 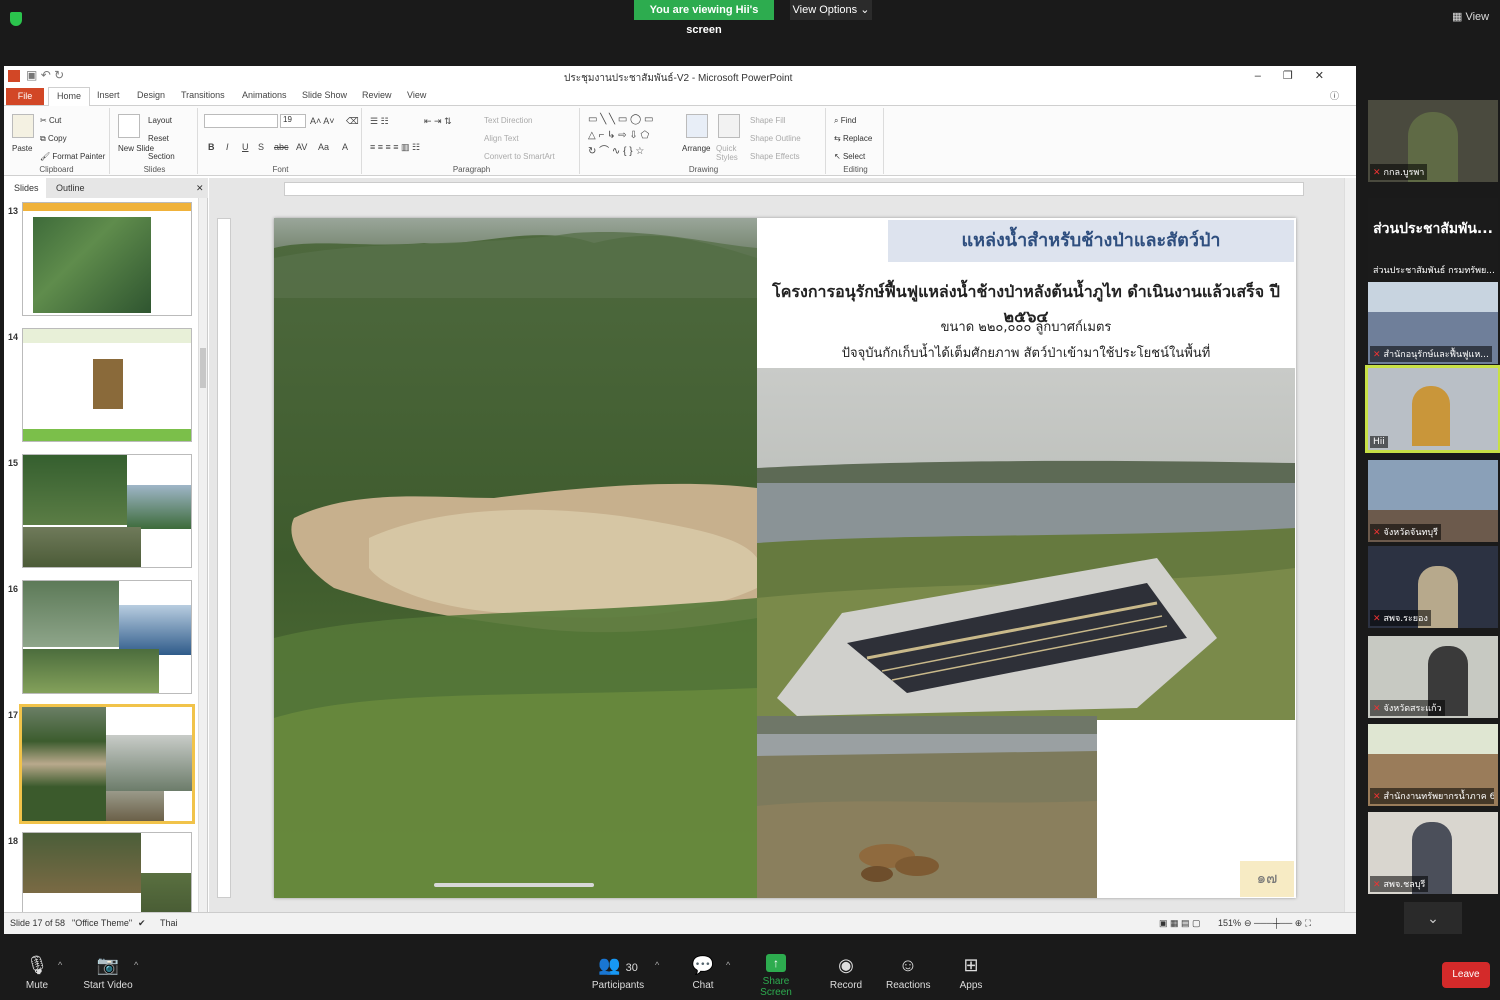 I want to click on cut-button: ✂ Cut, so click(x=50, y=120).